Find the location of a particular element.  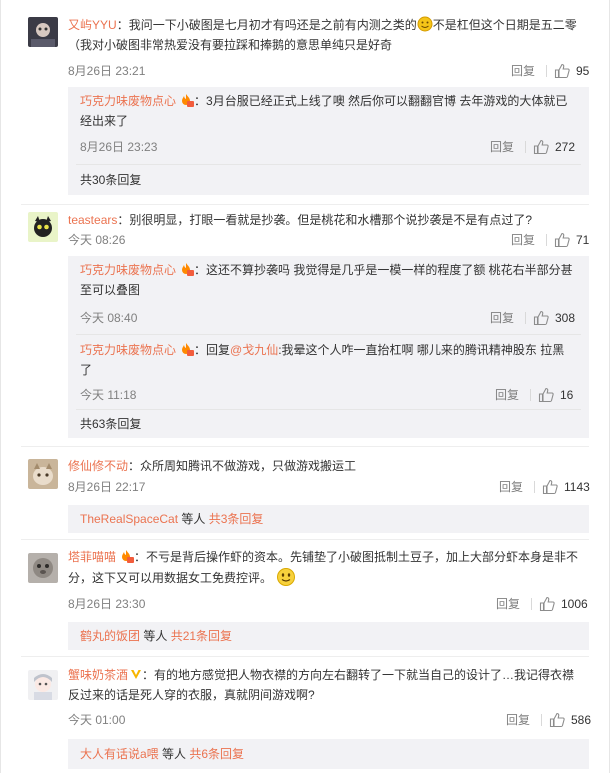

username: teastears is located at coordinates (92, 220).